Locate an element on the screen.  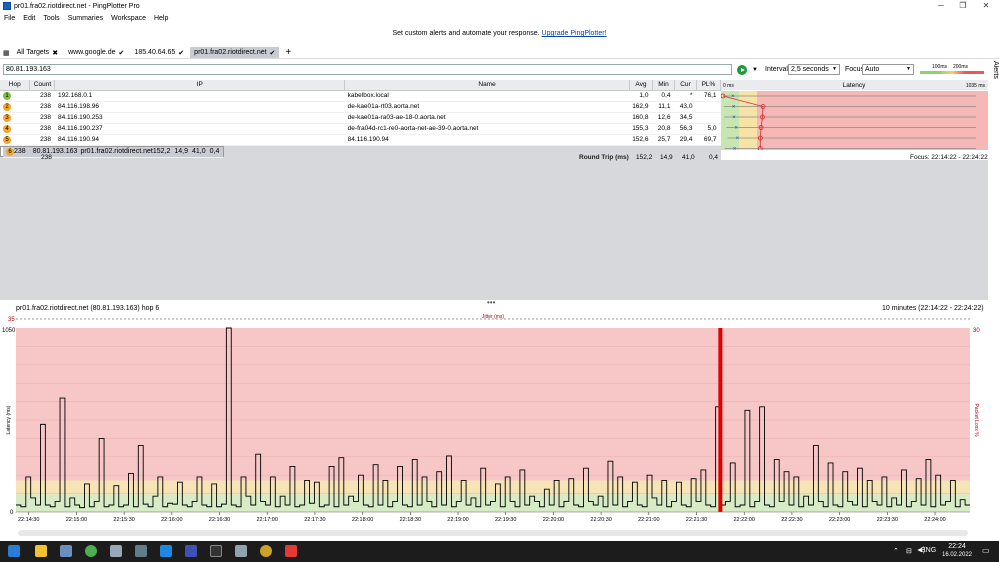
menu-tools: Tools is located at coordinates (51, 18).